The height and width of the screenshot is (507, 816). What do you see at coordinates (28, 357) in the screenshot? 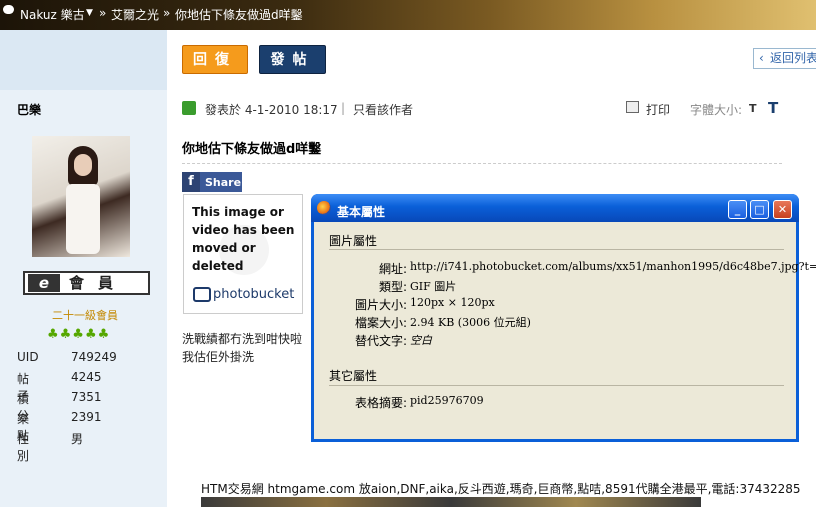
I see `stat-label: UID` at bounding box center [28, 357].